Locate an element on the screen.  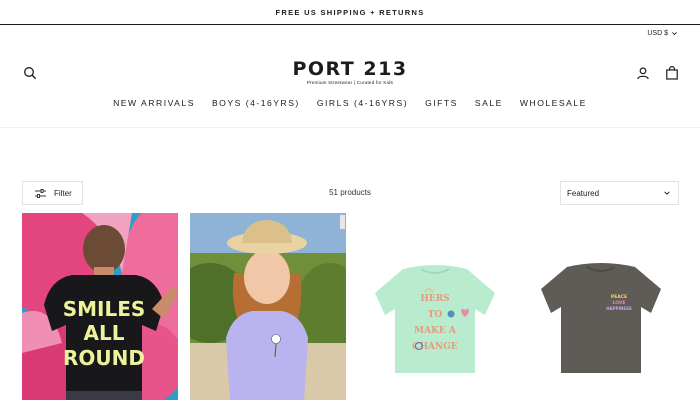
announcement-bar: FREE US SHIPPING + RETURNS is located at coordinates (350, 12).